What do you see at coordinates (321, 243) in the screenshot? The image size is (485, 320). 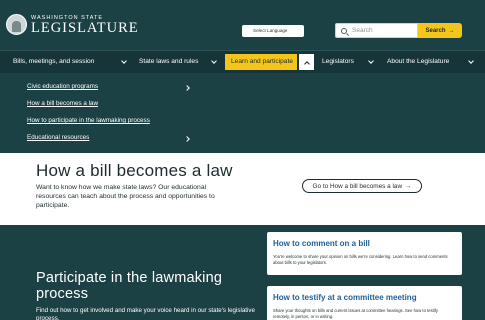 I see `card-title: How to comment on a bill` at bounding box center [321, 243].